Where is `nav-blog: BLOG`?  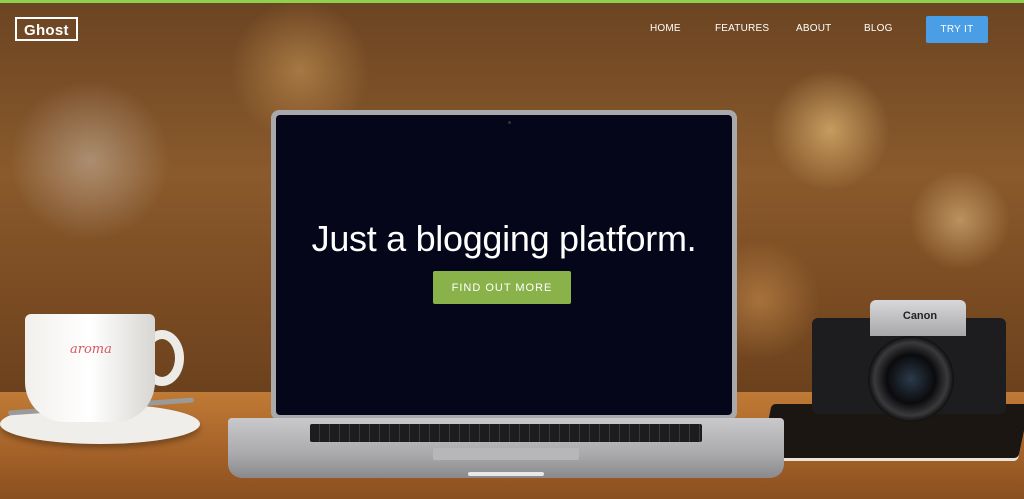 nav-blog: BLOG is located at coordinates (878, 29).